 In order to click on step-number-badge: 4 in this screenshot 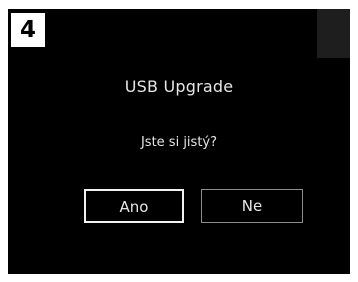, I will do `click(28, 30)`.